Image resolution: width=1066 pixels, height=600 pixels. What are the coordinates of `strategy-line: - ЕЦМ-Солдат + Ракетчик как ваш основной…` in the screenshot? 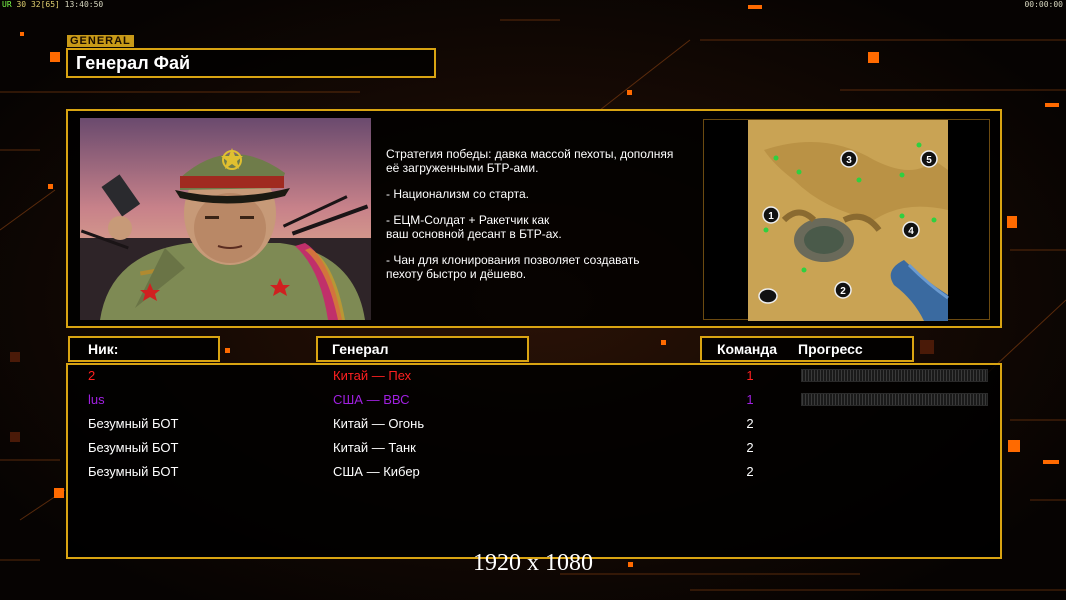 It's located at (474, 227).